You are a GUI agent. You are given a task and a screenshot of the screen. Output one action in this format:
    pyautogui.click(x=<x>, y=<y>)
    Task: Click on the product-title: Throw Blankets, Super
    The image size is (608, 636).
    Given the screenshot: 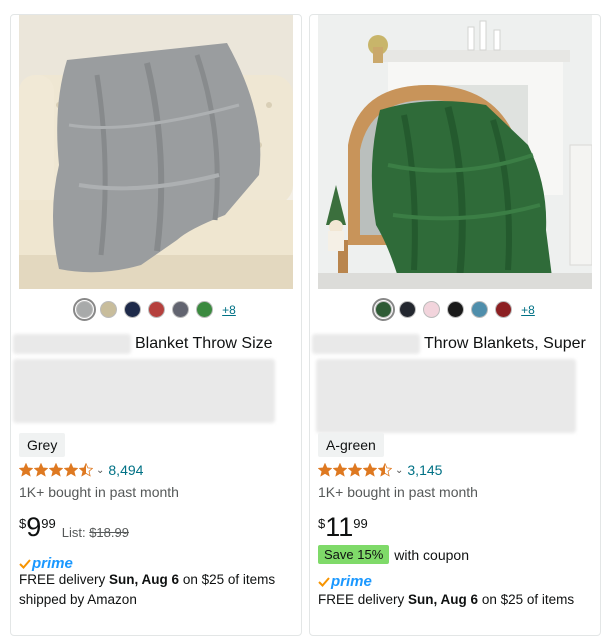 What is the action you would take?
    pyautogui.click(x=455, y=344)
    